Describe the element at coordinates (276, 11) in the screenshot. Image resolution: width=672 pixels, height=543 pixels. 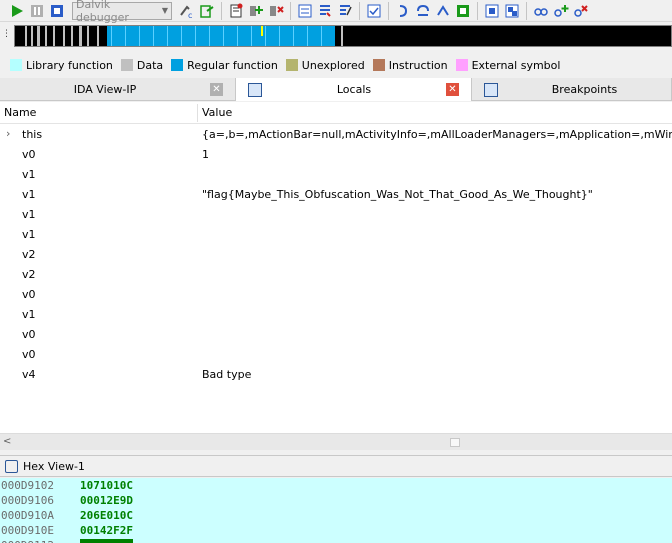
I see `breakpoint-delete-icon` at that location.